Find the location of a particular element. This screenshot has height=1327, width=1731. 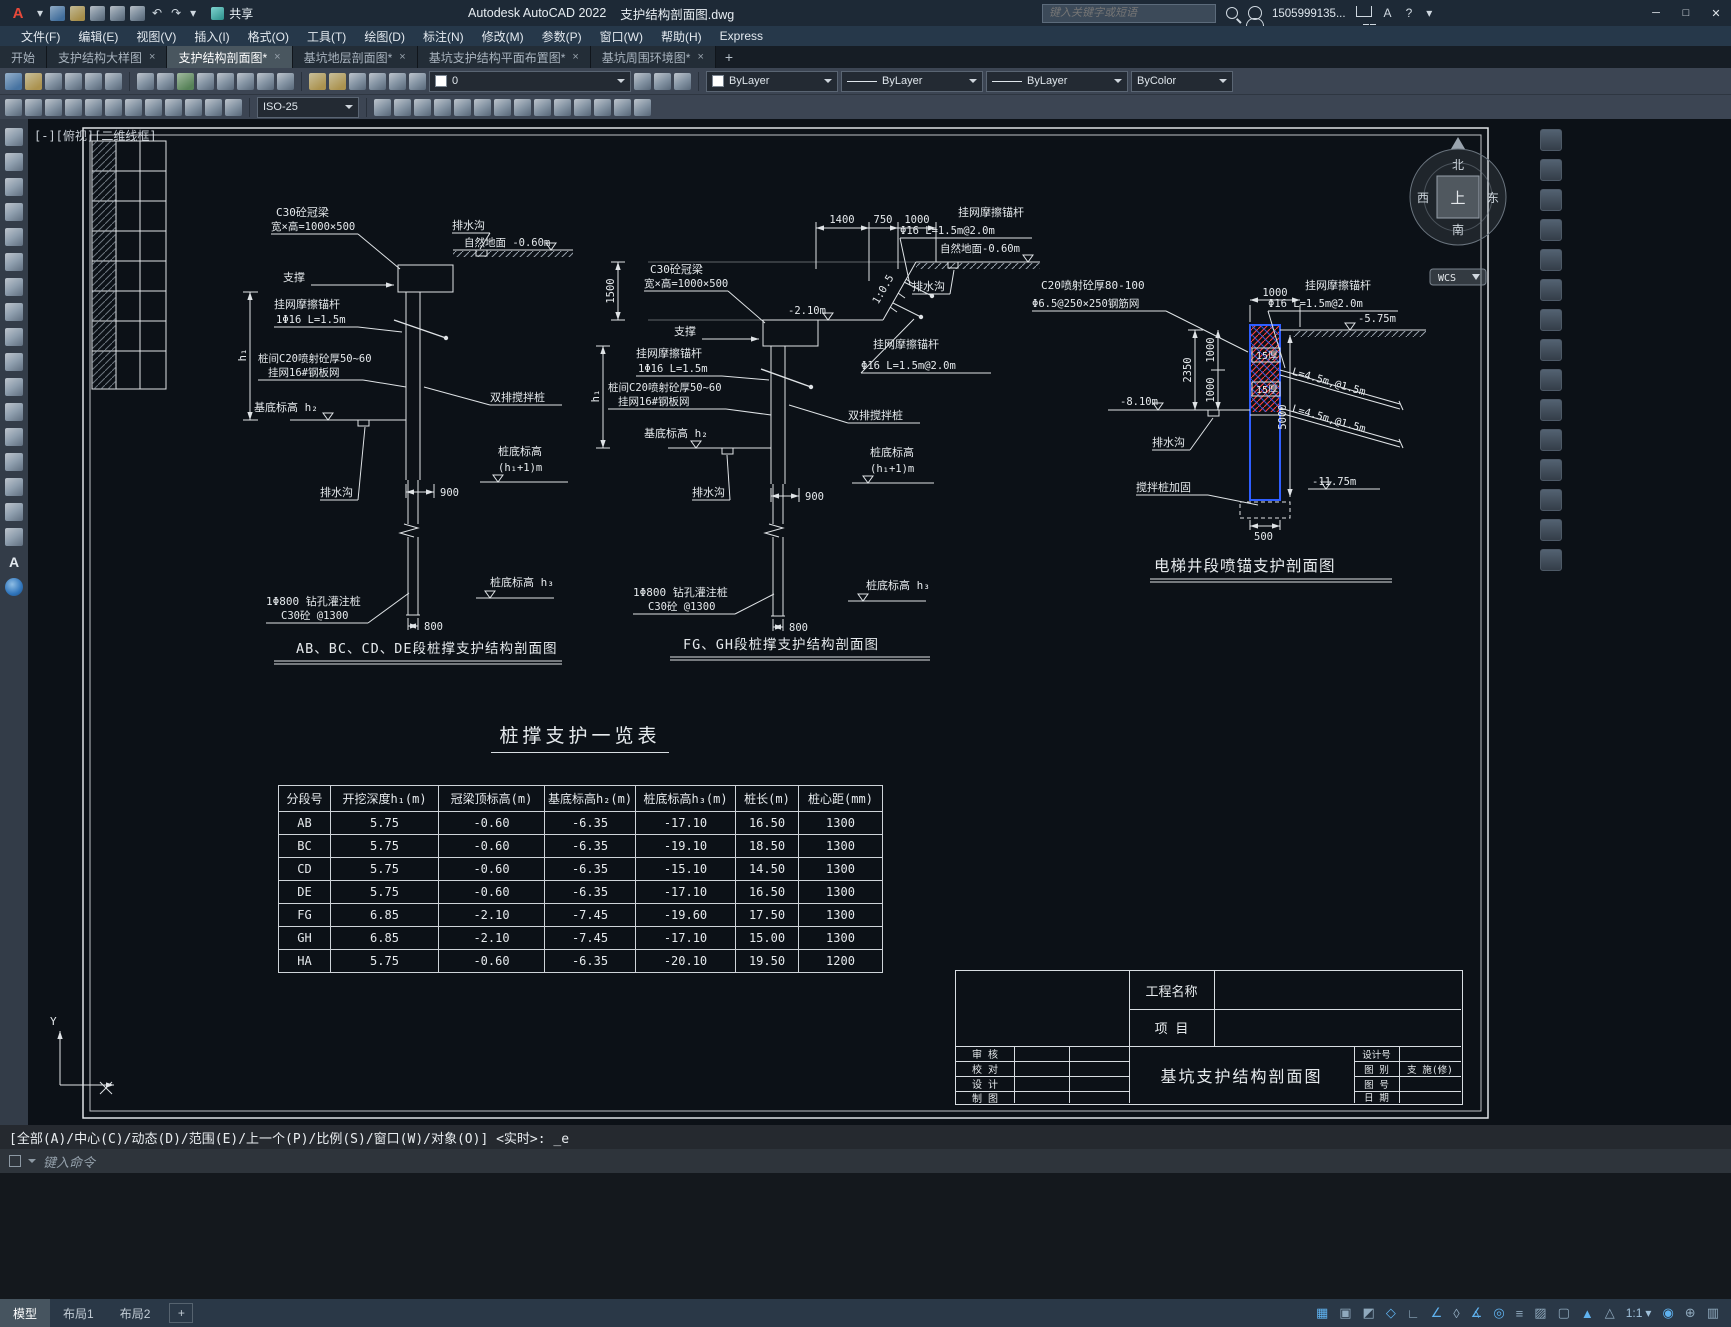

properties-palette-icon is located at coordinates (1551, 140).